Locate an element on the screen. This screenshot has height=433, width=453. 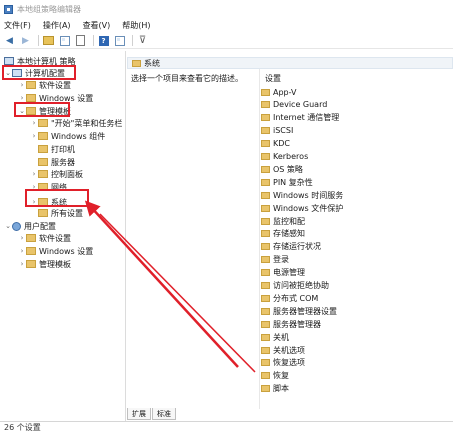
setting-folder-item: Internet 通信管理 is located at coordinates (300, 118).